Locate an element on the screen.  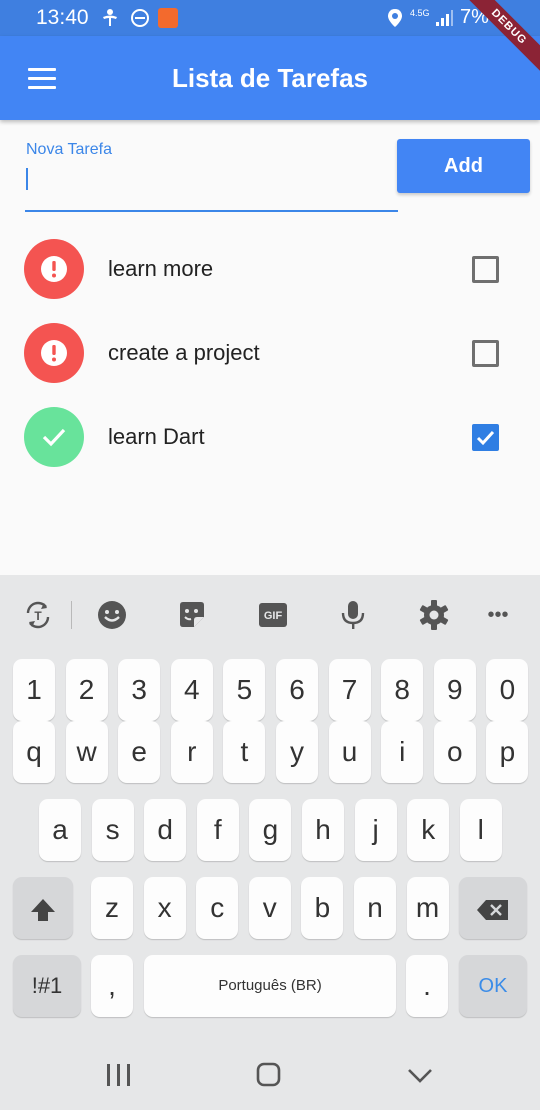
app-bar: Lista de Tarefas is located at coordinates (270, 78).